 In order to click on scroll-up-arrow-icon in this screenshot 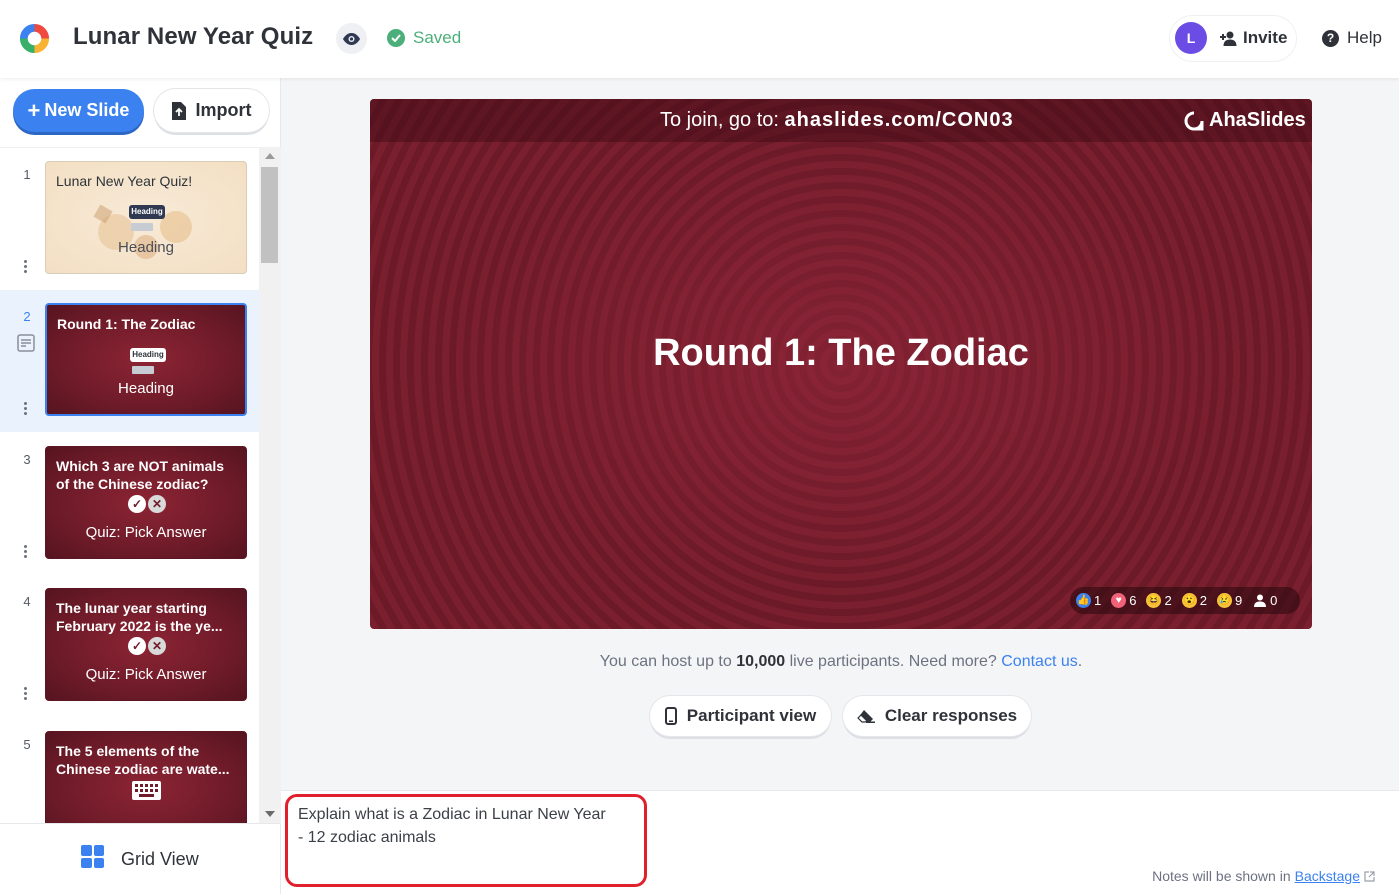, I will do `click(270, 156)`.